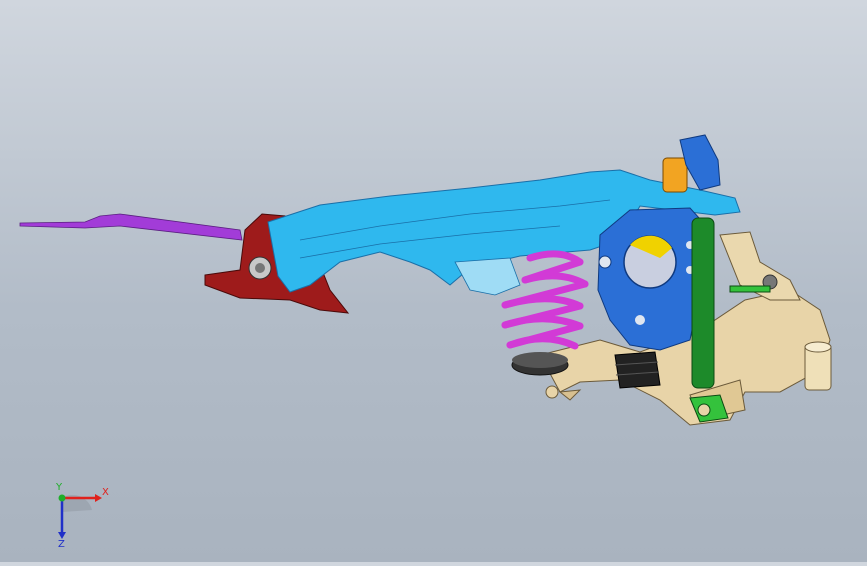 The width and height of the screenshot is (867, 566). I want to click on z-arrow-icon, so click(62, 535).